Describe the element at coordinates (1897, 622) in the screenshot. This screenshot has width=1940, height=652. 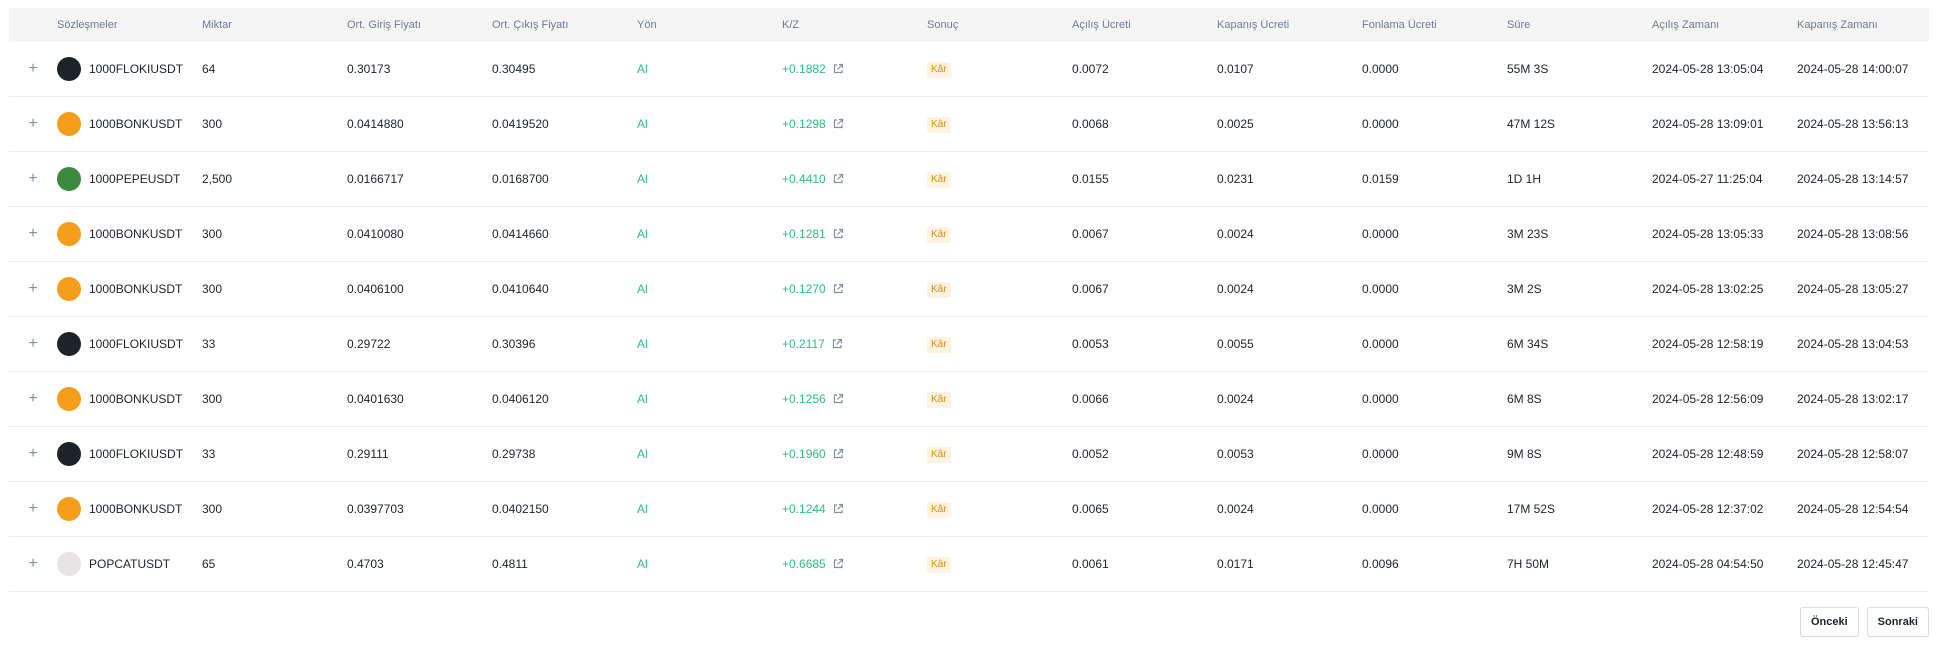
I see `next-page-button: Sonraki` at that location.